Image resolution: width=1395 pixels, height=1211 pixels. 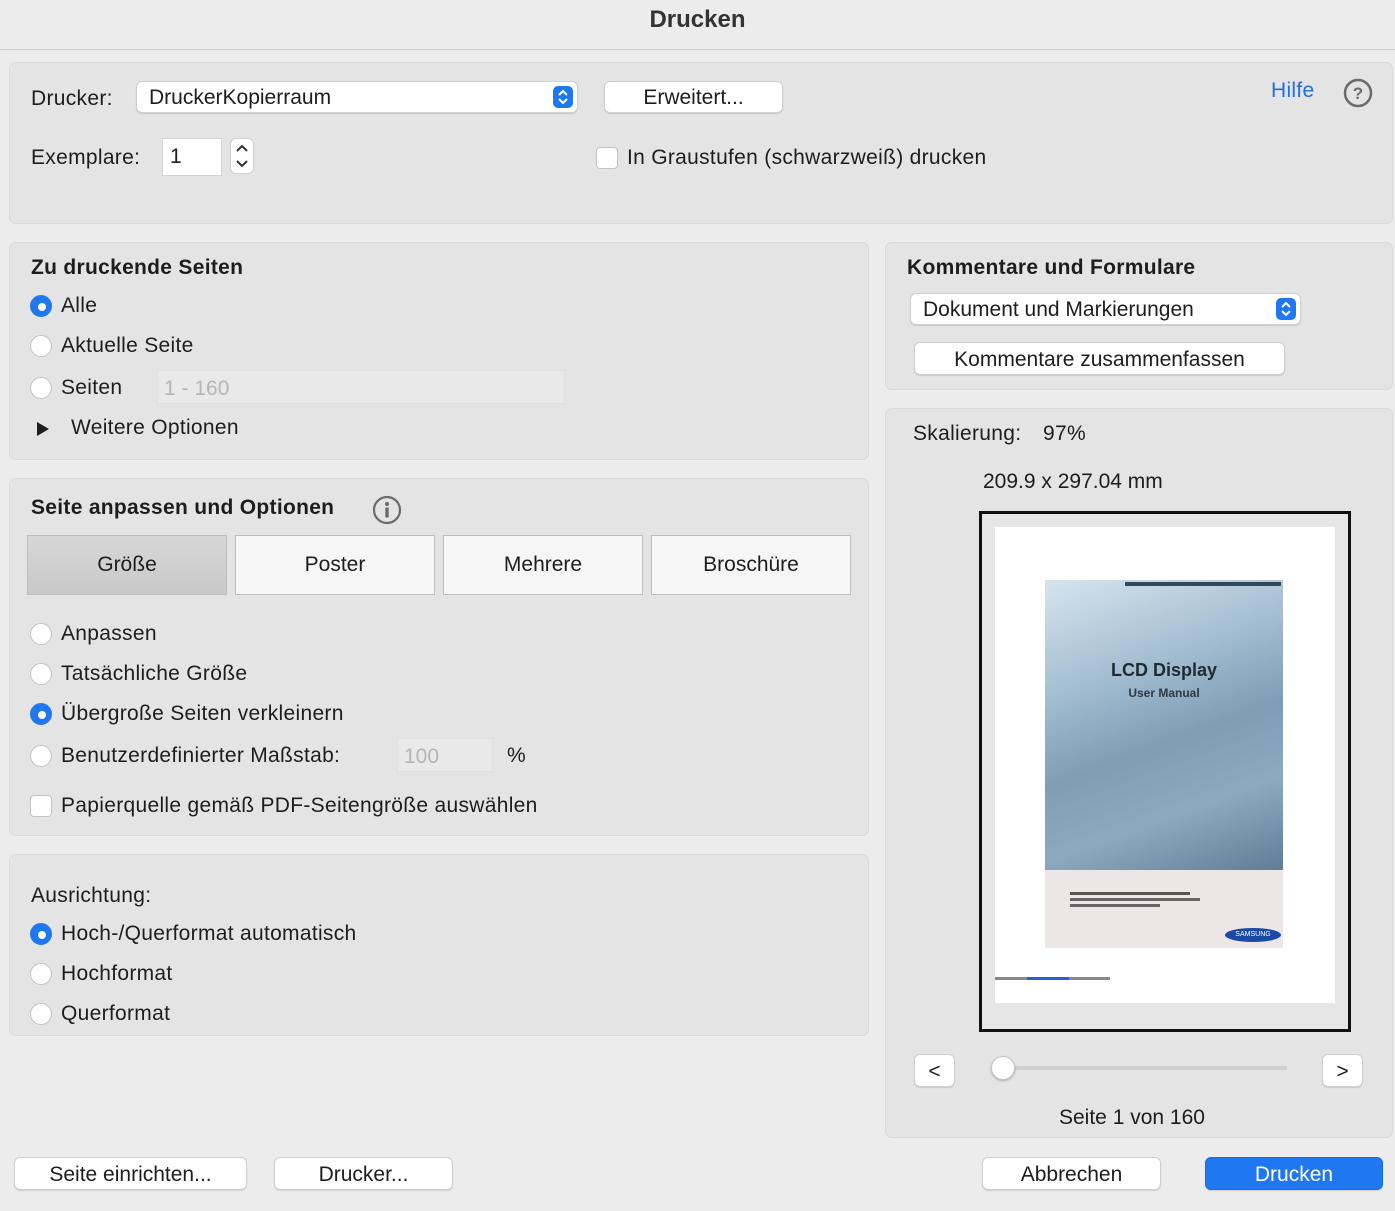 I want to click on window-title: Drucken, so click(x=697, y=25).